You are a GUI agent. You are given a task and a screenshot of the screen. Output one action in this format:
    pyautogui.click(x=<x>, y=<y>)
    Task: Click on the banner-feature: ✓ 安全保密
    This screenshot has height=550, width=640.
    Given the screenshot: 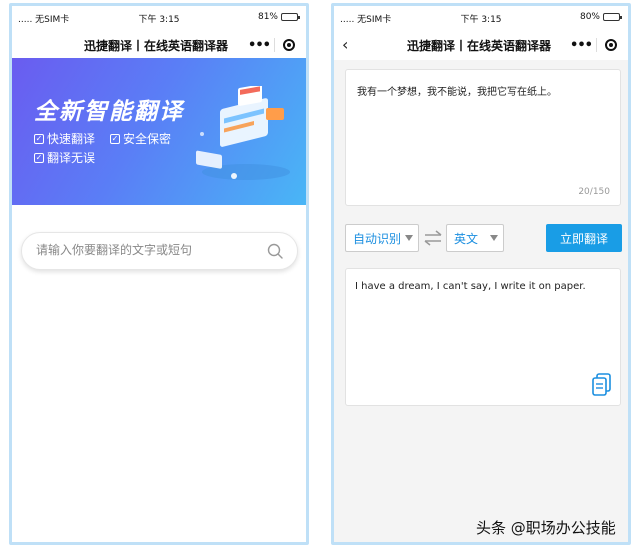 What is the action you would take?
    pyautogui.click(x=141, y=139)
    